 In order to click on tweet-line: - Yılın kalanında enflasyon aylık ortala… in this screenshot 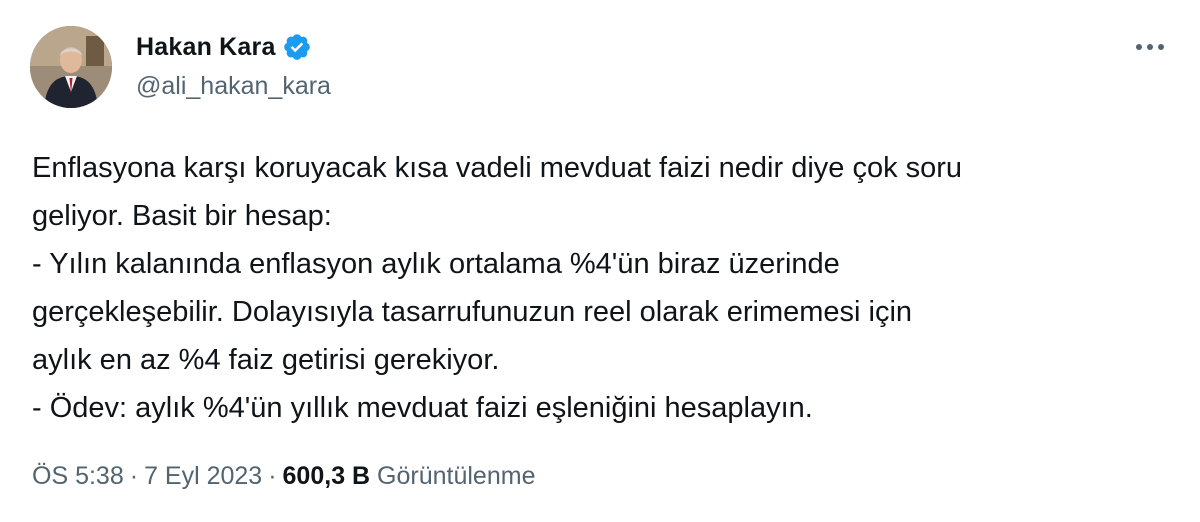, I will do `click(436, 264)`.